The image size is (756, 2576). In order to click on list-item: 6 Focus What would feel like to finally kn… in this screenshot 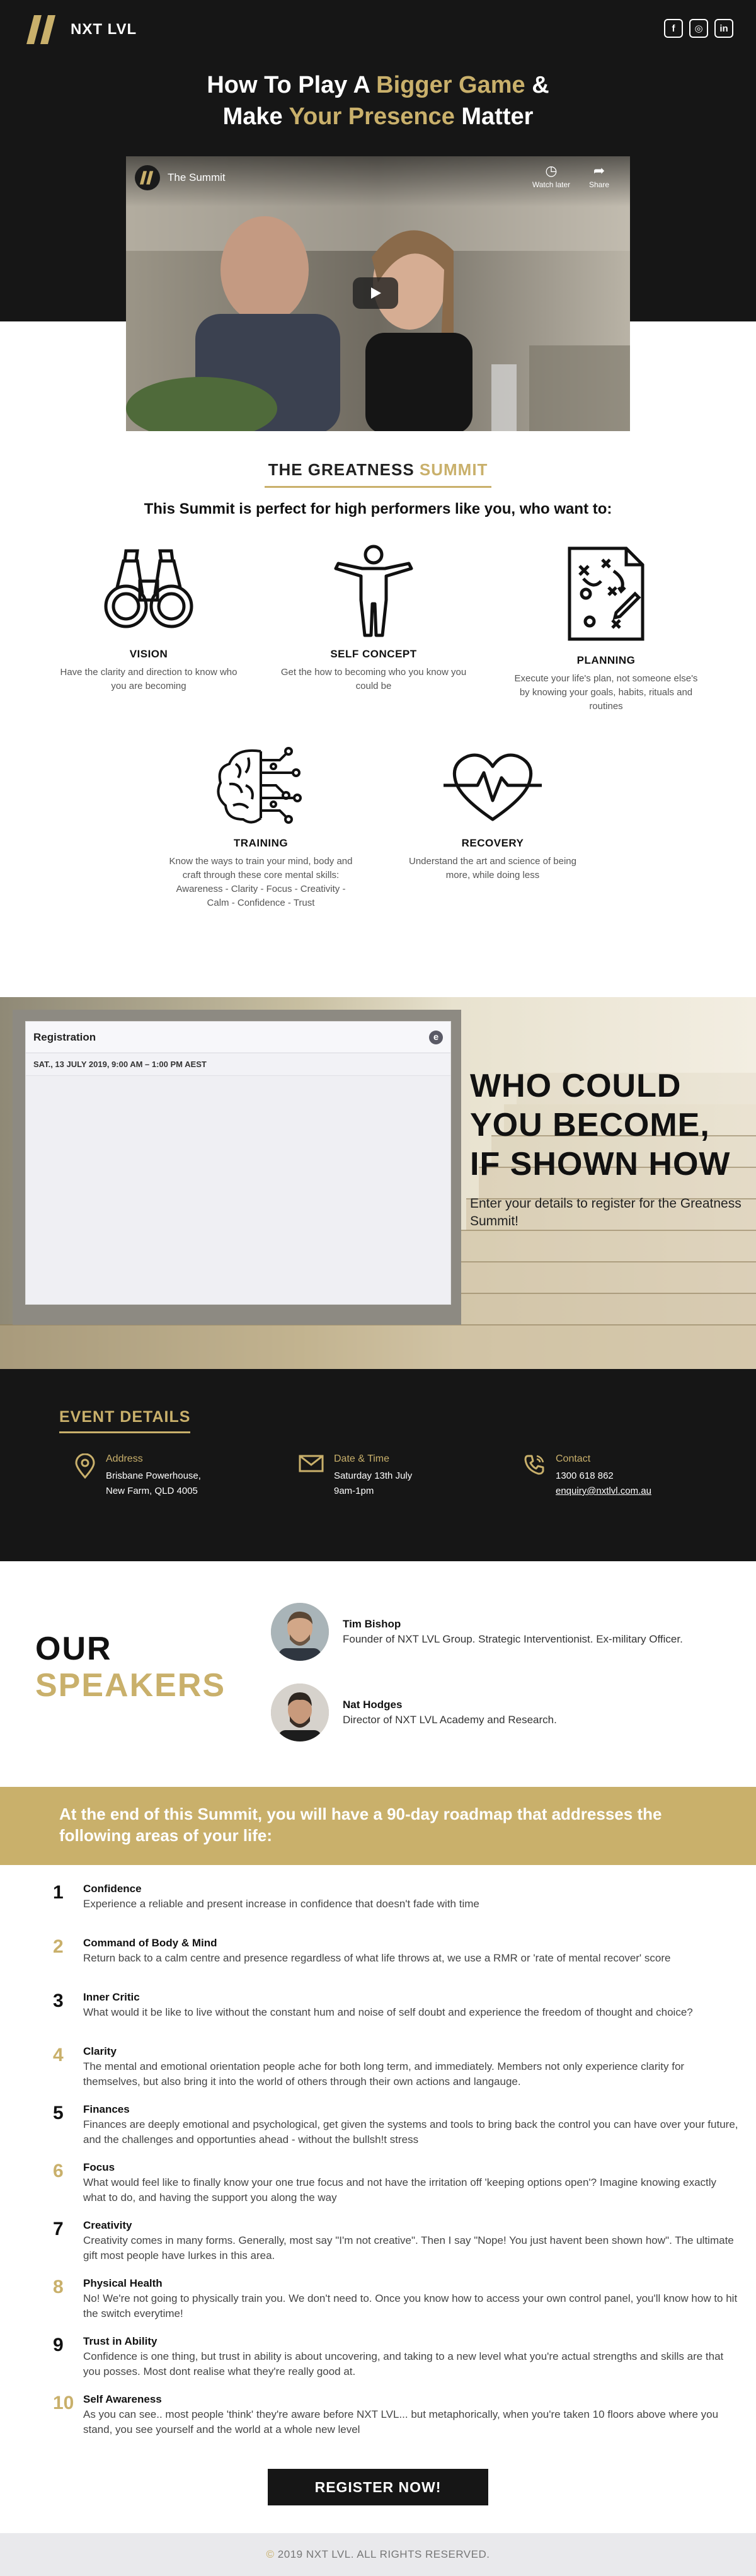, I will do `click(378, 2182)`.